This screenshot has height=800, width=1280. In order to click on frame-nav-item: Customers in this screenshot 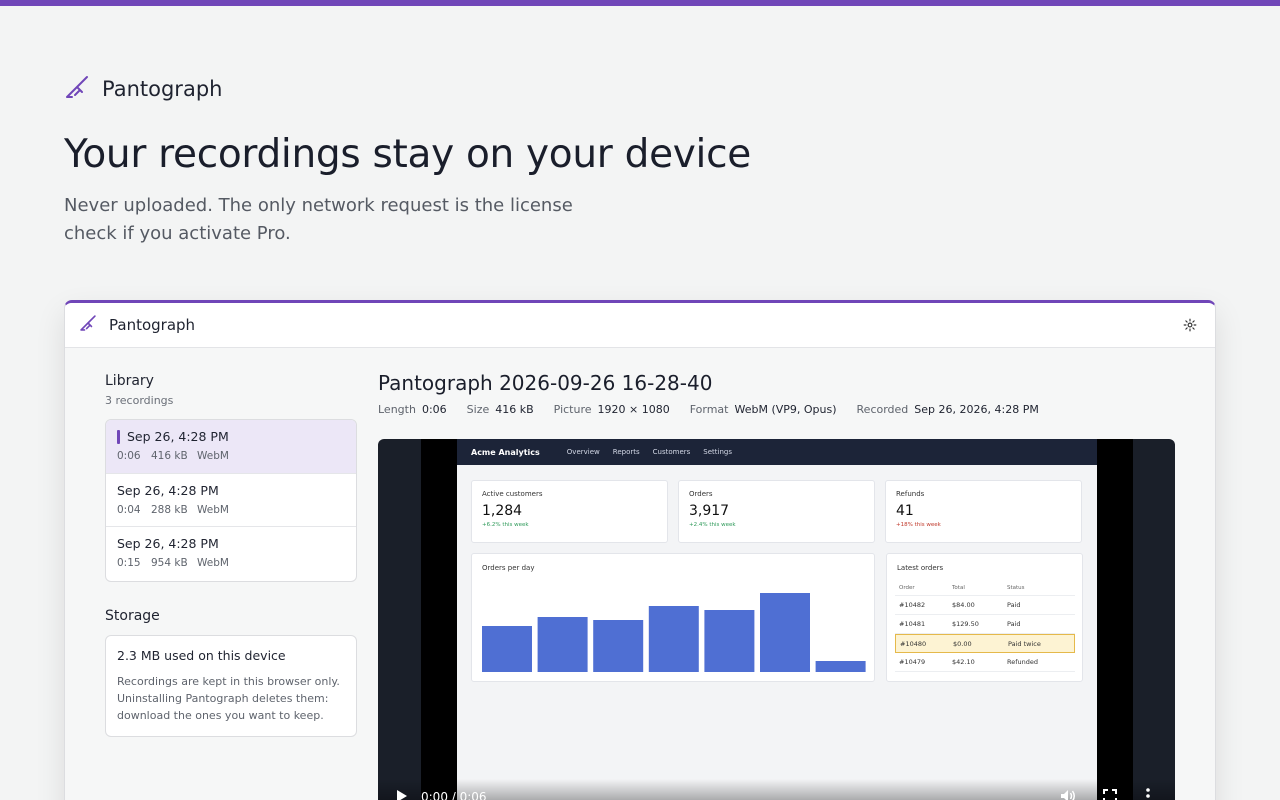, I will do `click(671, 452)`.